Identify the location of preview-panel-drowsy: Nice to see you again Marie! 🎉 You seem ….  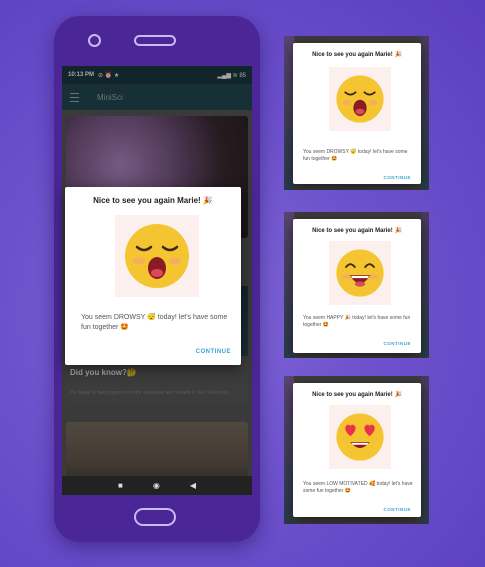
(356, 113).